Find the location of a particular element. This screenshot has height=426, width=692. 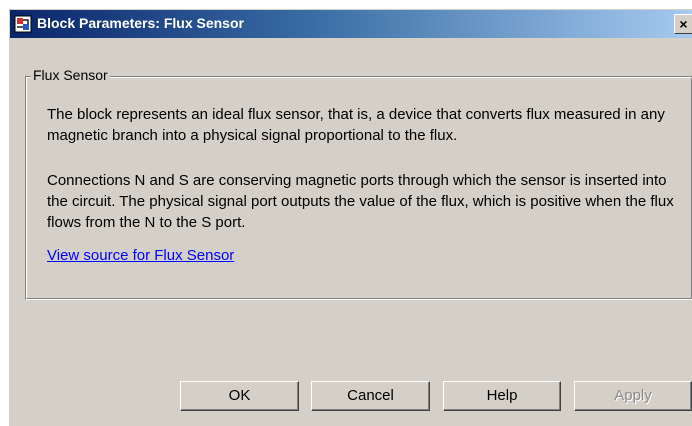

view-source-link: View source for Flux Sensor is located at coordinates (140, 255).